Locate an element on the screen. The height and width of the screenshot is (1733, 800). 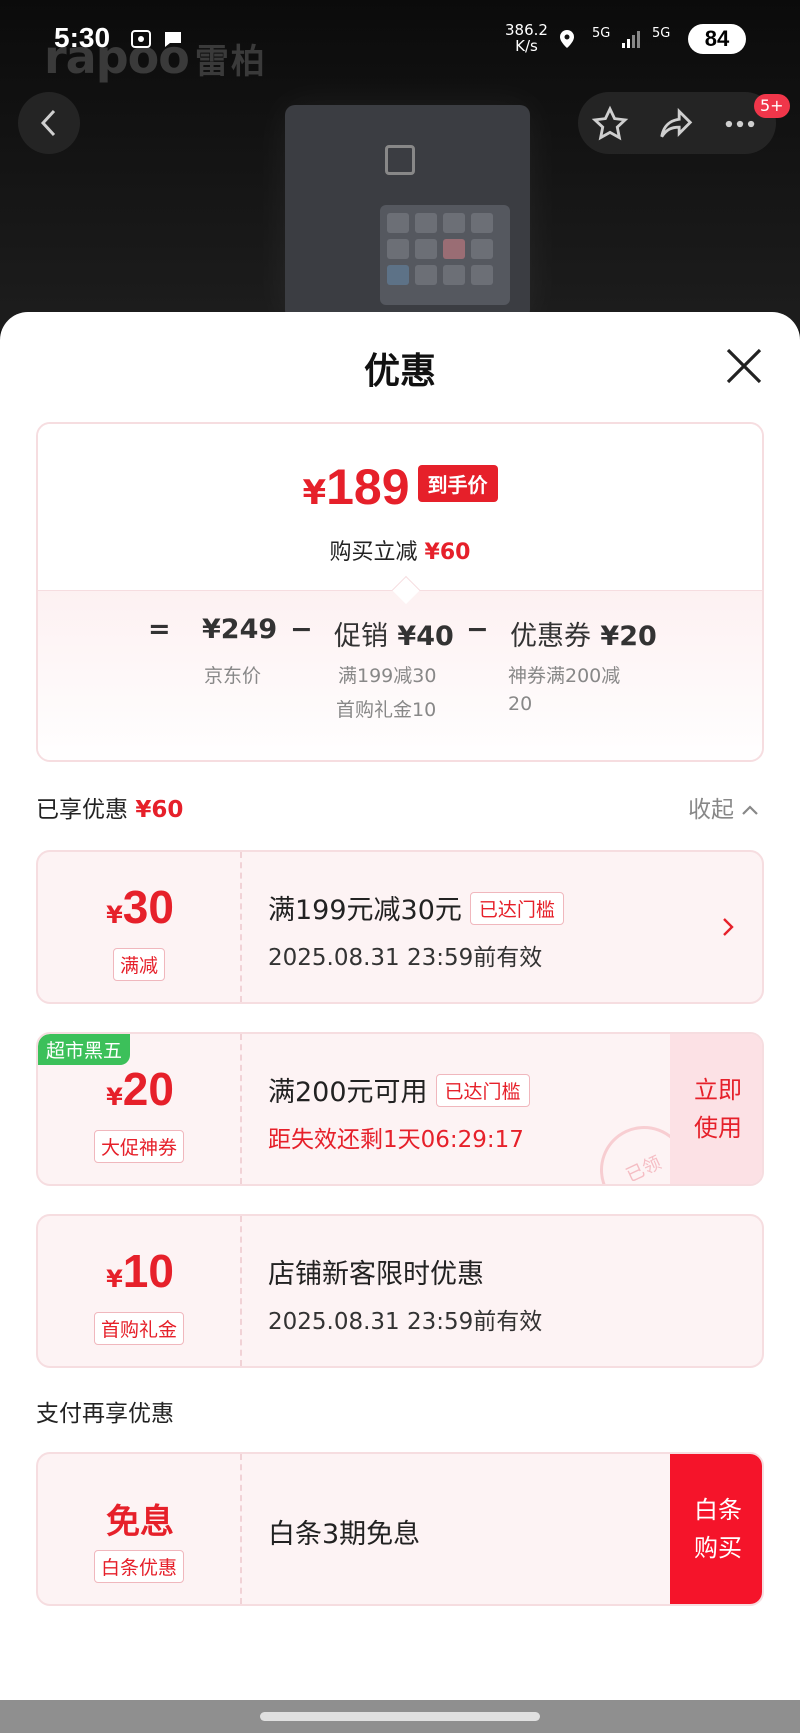
sheet-title: 优惠 is located at coordinates (399, 371).